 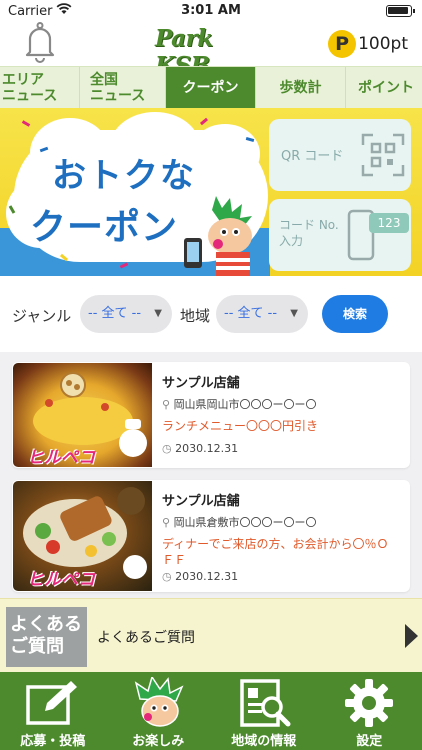 I want to click on park-ksb-logo: Park KSB, so click(x=212, y=54).